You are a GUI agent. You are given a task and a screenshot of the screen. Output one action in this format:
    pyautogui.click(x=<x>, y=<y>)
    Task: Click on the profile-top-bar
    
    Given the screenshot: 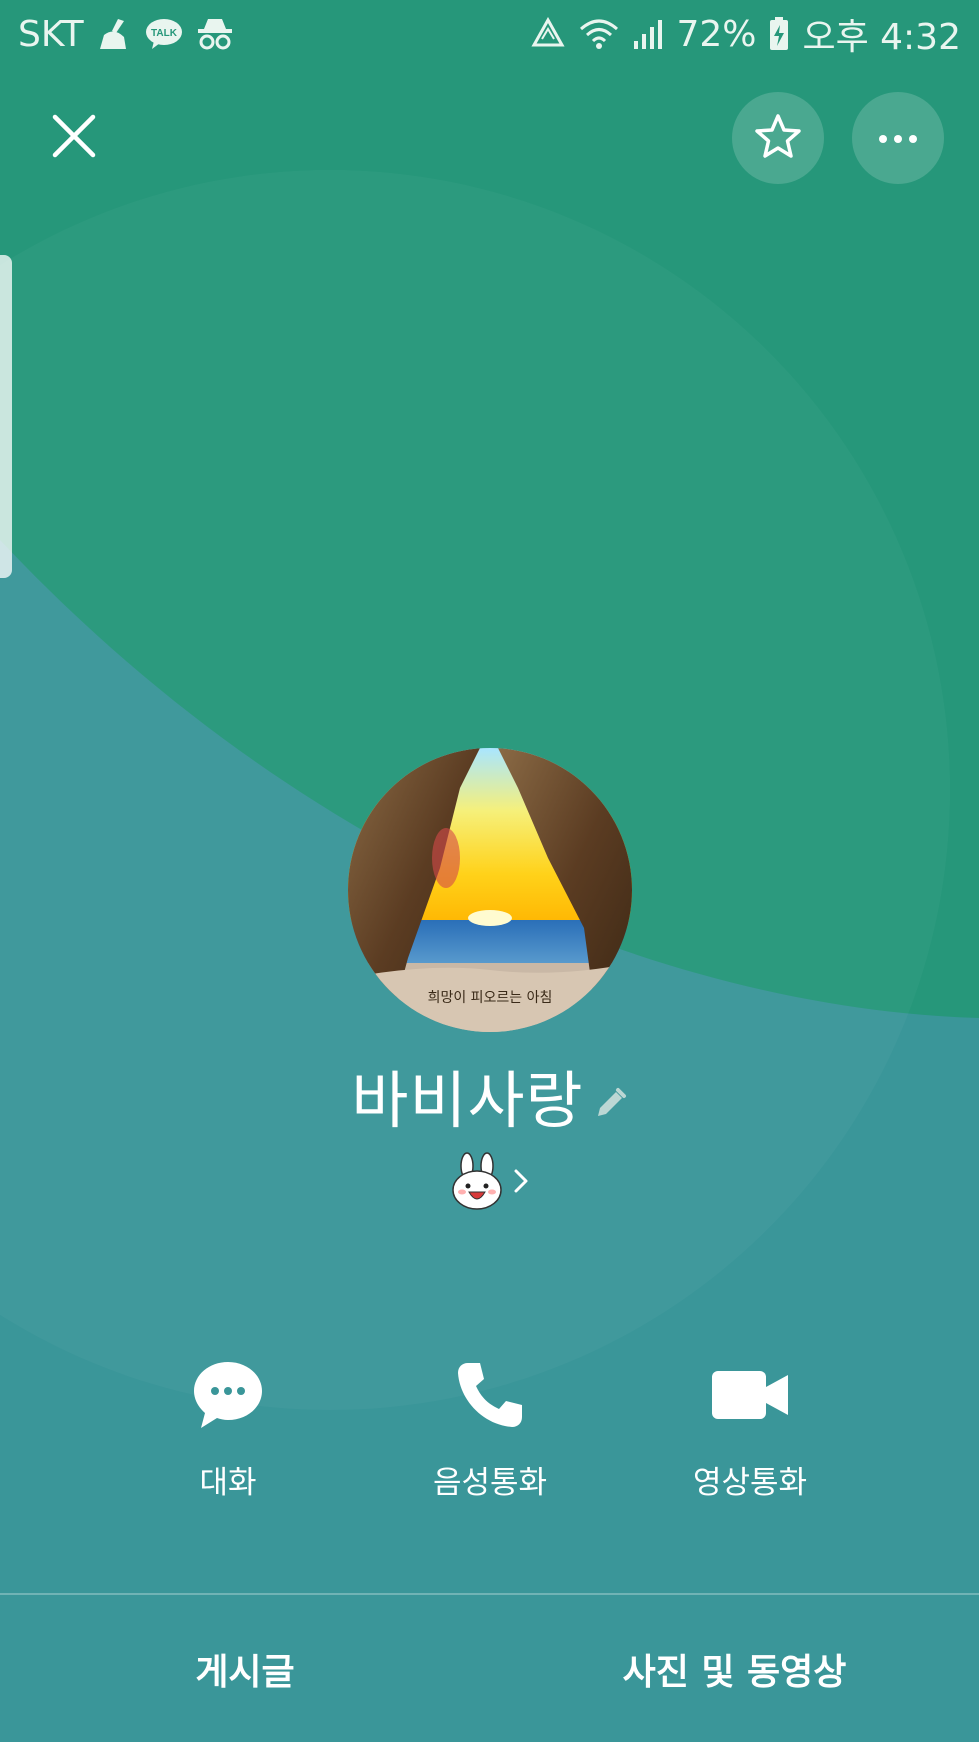 What is the action you would take?
    pyautogui.click(x=489, y=138)
    